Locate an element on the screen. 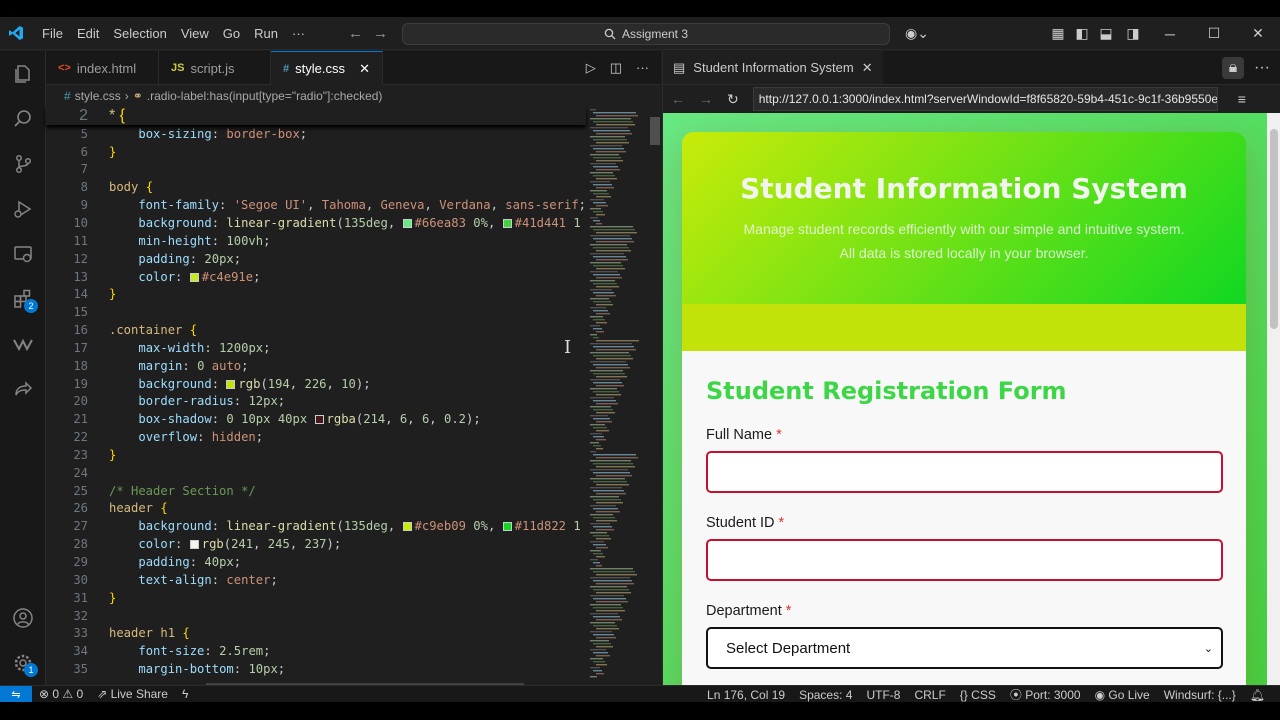 The height and width of the screenshot is (720, 1280). menu-selection: Selection is located at coordinates (139, 33).